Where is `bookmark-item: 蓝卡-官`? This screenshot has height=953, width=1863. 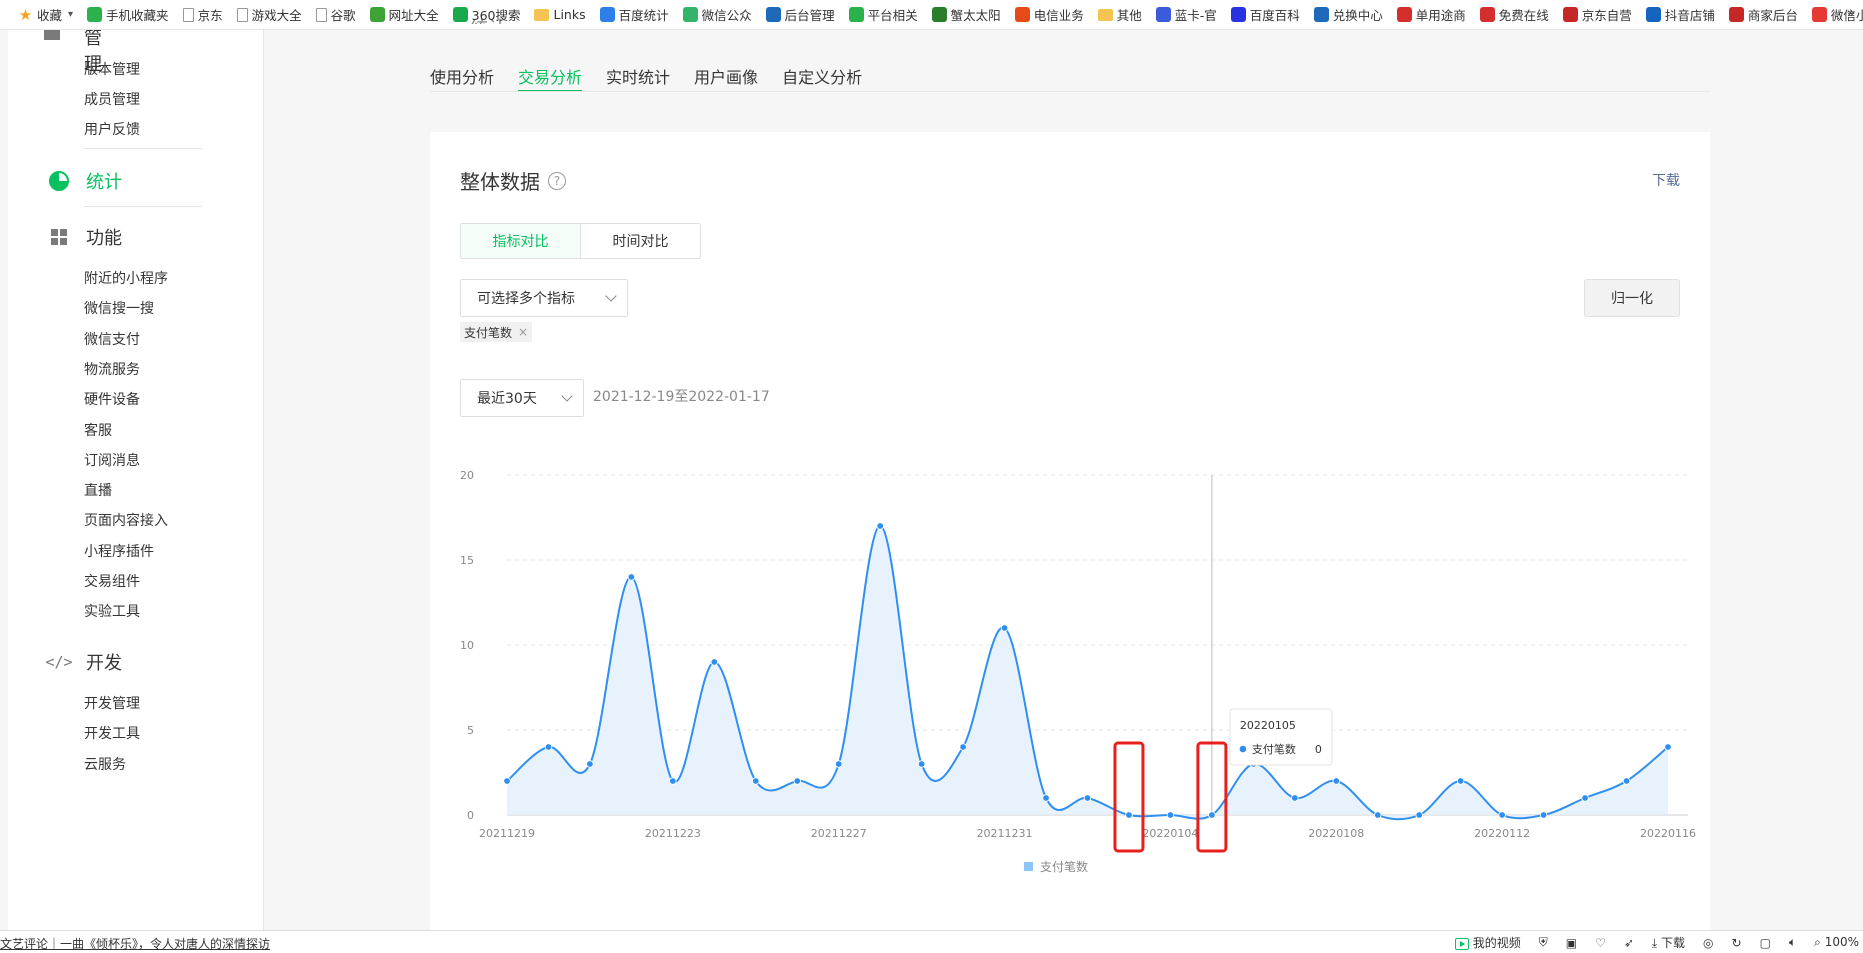 bookmark-item: 蓝卡-官 is located at coordinates (1186, 14).